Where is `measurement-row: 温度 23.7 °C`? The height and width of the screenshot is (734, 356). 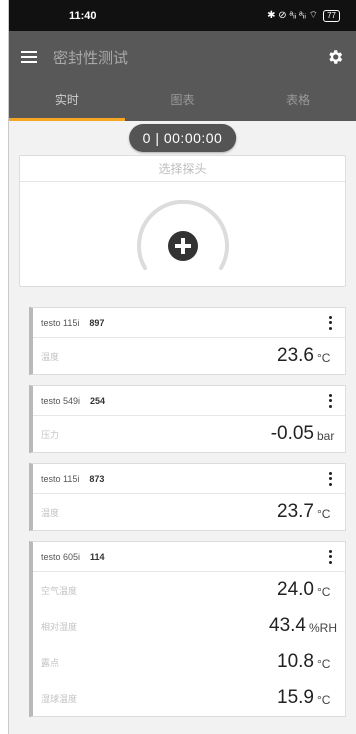 measurement-row: 温度 23.7 °C is located at coordinates (189, 512).